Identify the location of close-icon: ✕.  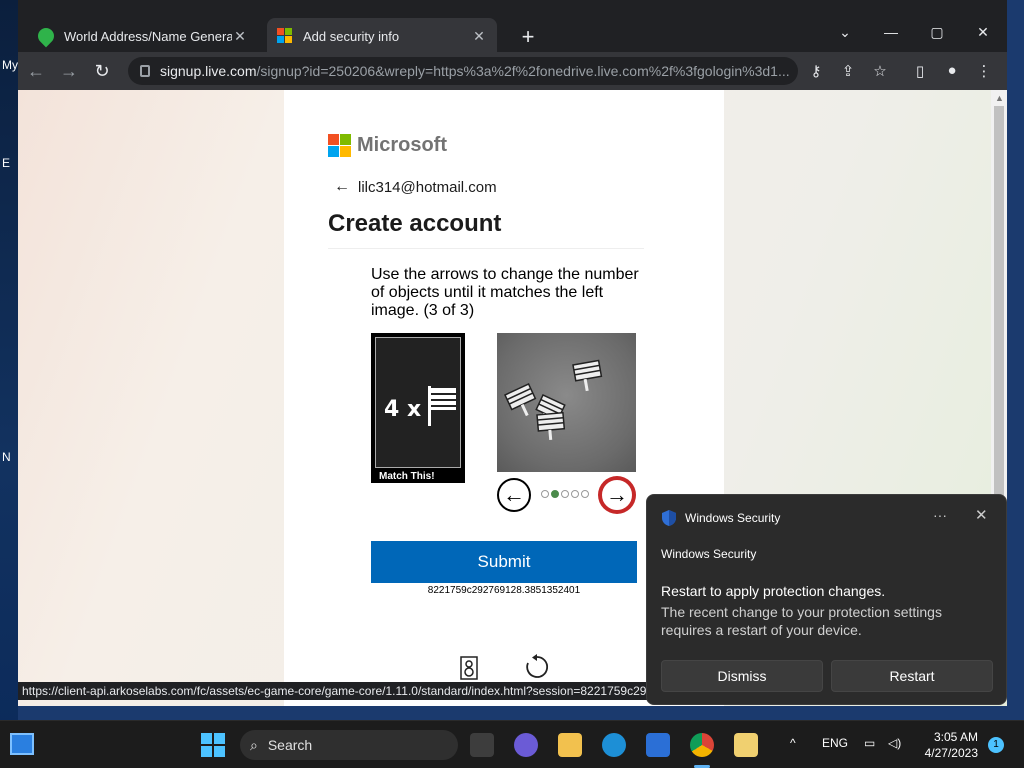
(981, 515).